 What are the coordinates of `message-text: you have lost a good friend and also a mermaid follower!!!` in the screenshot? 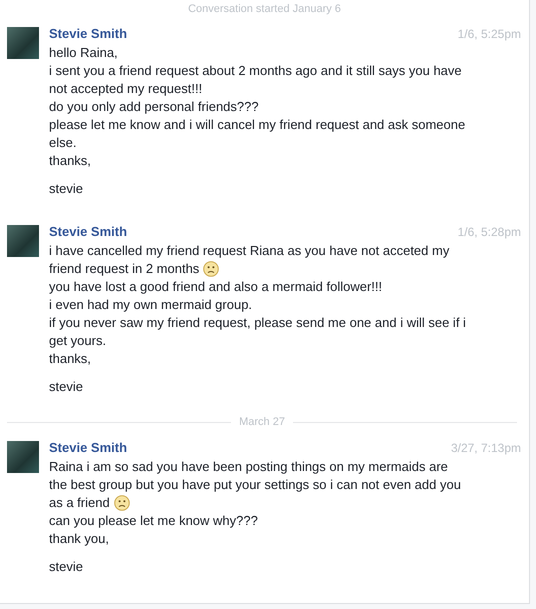 It's located at (215, 287).